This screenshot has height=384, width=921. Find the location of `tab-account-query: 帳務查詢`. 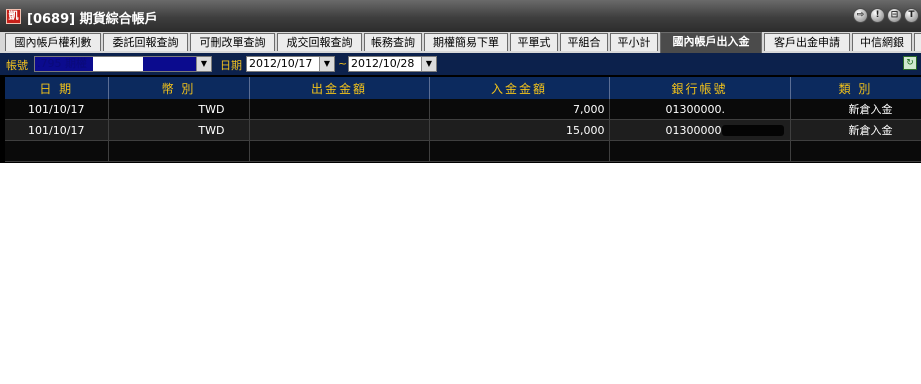

tab-account-query: 帳務查詢 is located at coordinates (393, 42).